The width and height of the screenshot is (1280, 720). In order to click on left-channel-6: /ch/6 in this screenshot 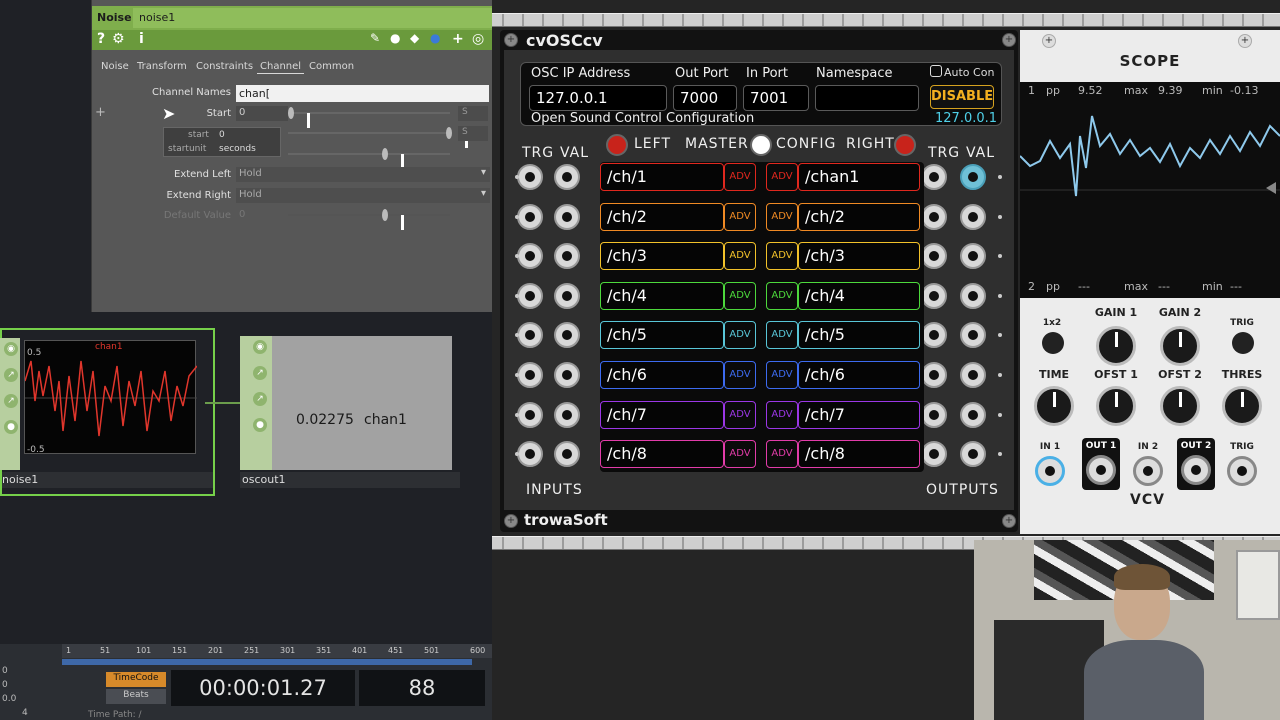, I will do `click(662, 375)`.